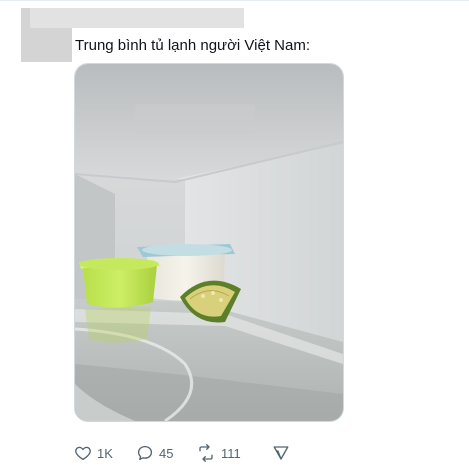 The height and width of the screenshot is (471, 469). What do you see at coordinates (137, 18) in the screenshot?
I see `author-name-redacted` at bounding box center [137, 18].